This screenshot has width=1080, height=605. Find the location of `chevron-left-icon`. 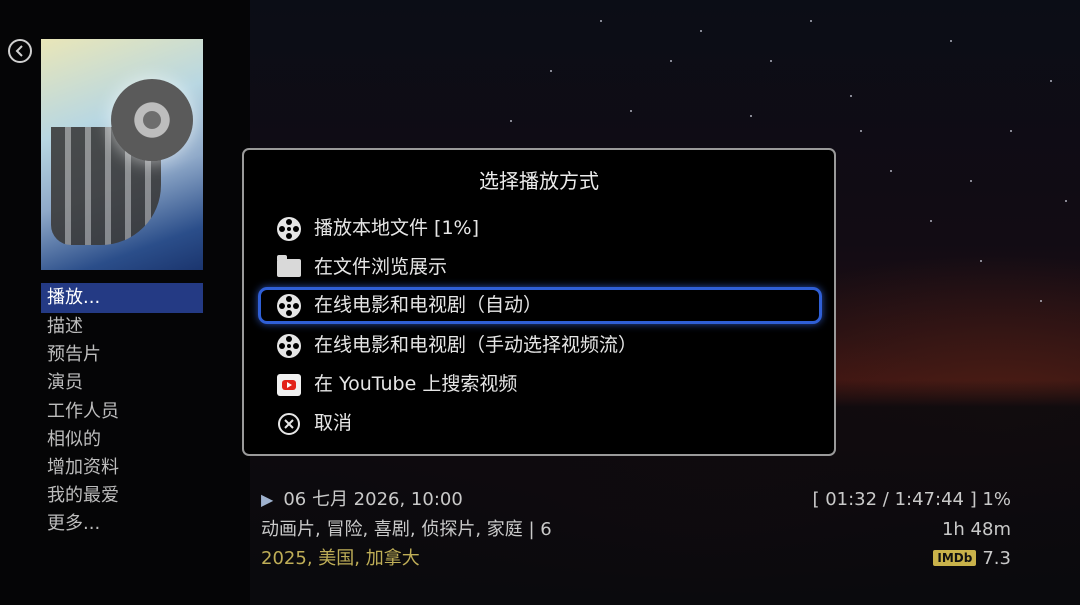

chevron-left-icon is located at coordinates (19, 51).